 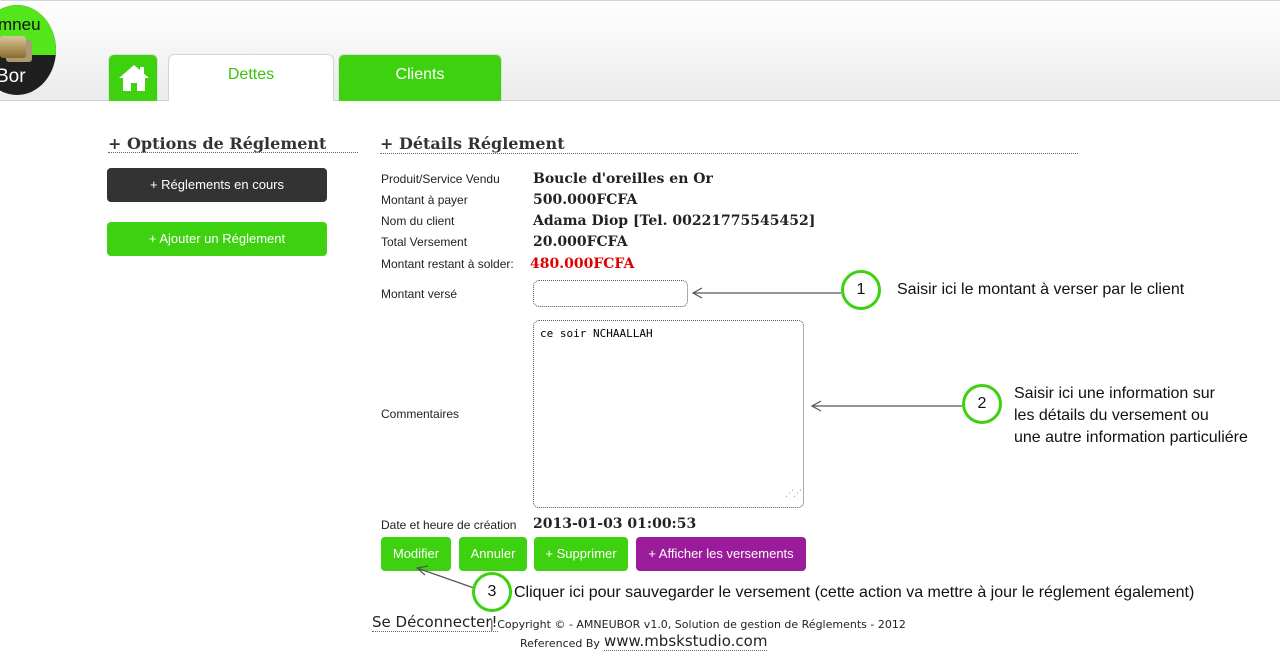 What do you see at coordinates (982, 404) in the screenshot?
I see `callout-2: 2` at bounding box center [982, 404].